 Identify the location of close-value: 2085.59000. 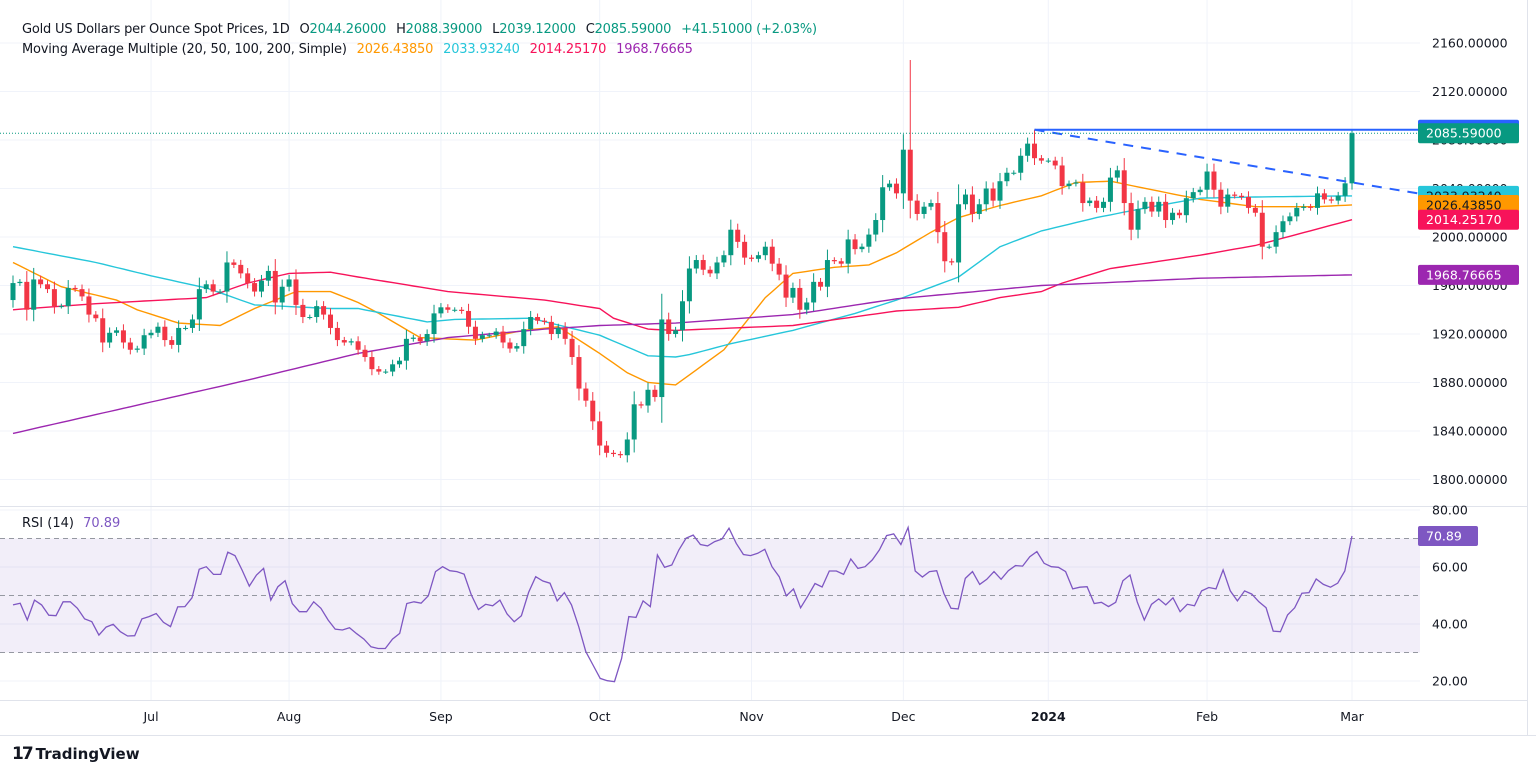
(633, 29).